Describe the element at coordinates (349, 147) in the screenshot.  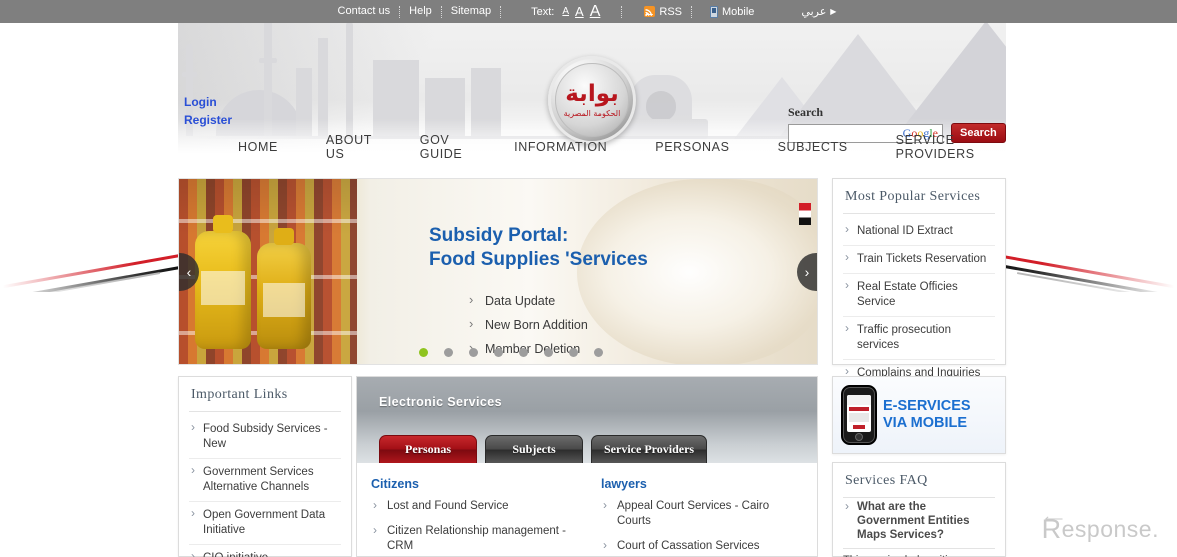
I see `nav-item-about-us: ABOUT US` at that location.